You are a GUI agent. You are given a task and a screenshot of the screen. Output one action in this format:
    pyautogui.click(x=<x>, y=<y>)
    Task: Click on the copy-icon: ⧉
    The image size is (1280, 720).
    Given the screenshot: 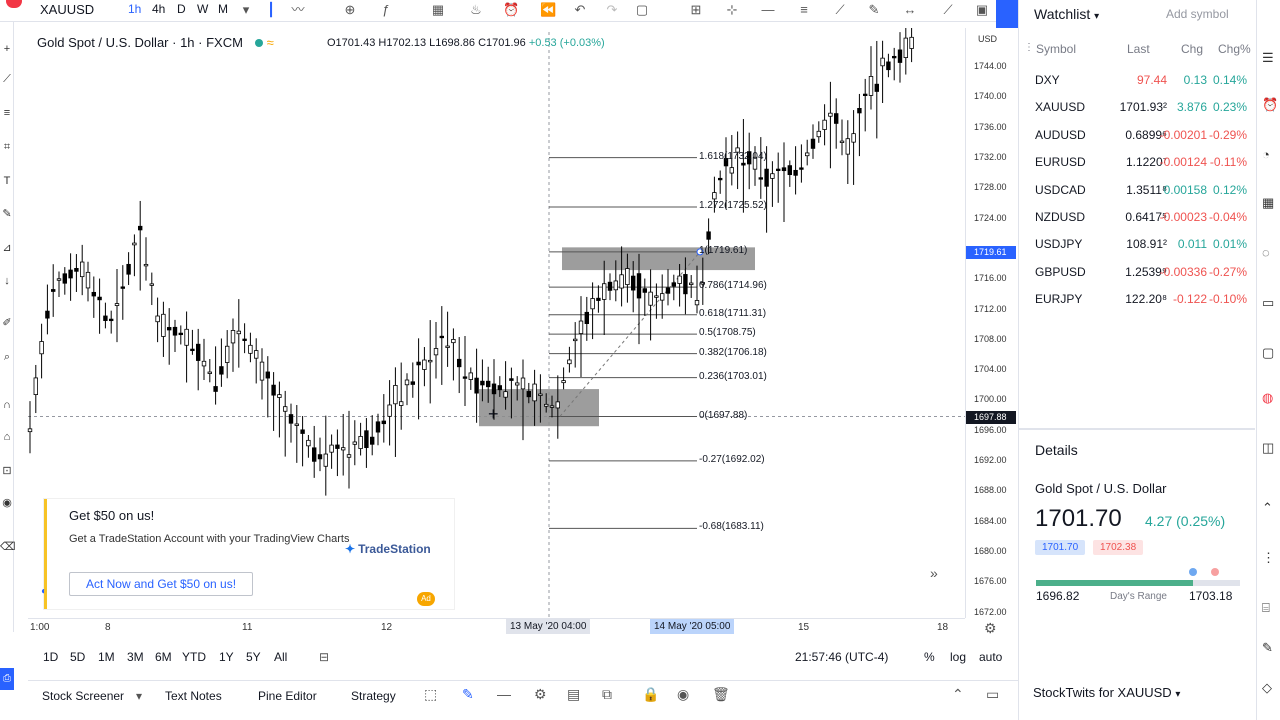 What is the action you would take?
    pyautogui.click(x=607, y=694)
    